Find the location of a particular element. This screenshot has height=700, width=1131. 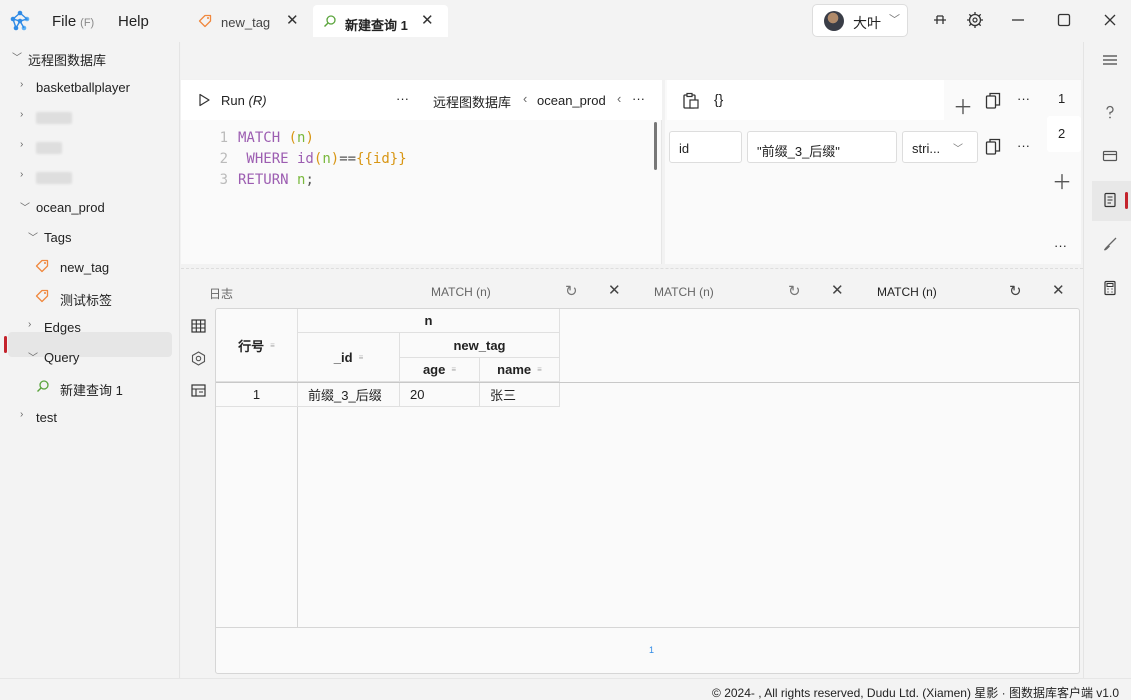

chevron-down-icon: ﹀ is located at coordinates (25, 208).